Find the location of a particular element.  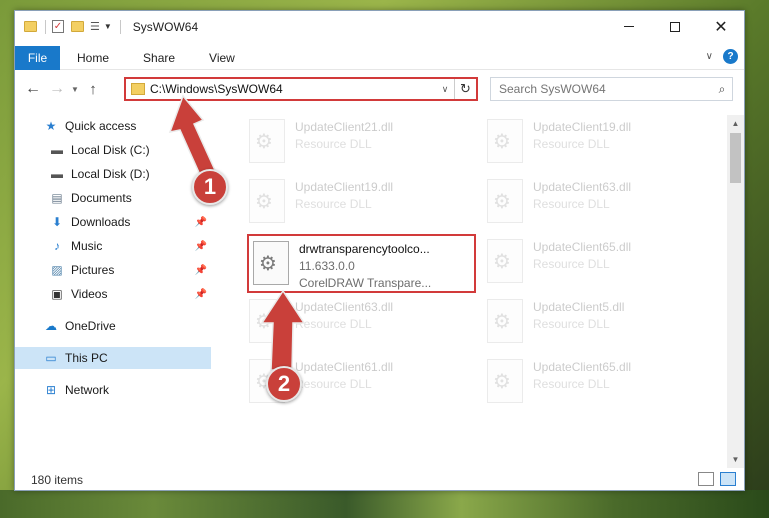

sidebar-item-pictures: ▨ Pictures 📌 is located at coordinates (113, 270).